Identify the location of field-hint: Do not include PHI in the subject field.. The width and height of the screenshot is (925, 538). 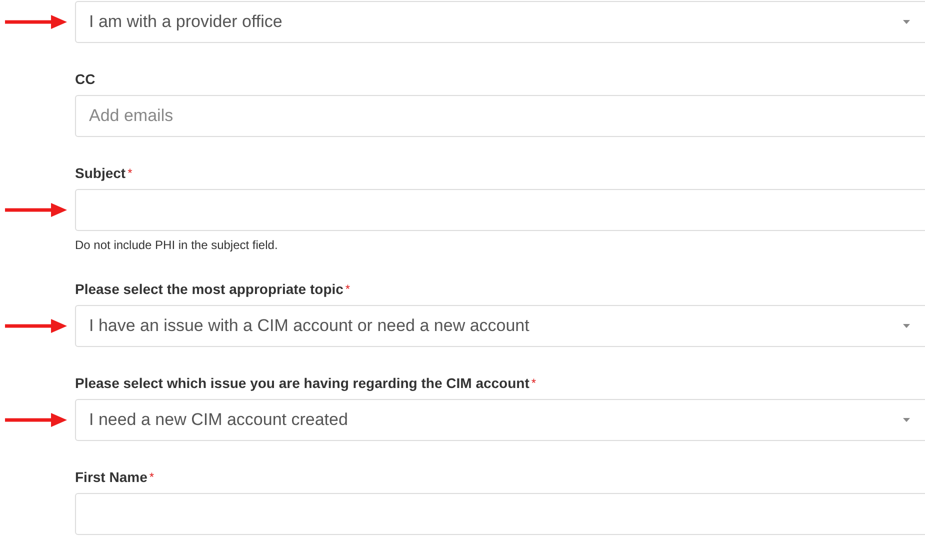
(176, 245).